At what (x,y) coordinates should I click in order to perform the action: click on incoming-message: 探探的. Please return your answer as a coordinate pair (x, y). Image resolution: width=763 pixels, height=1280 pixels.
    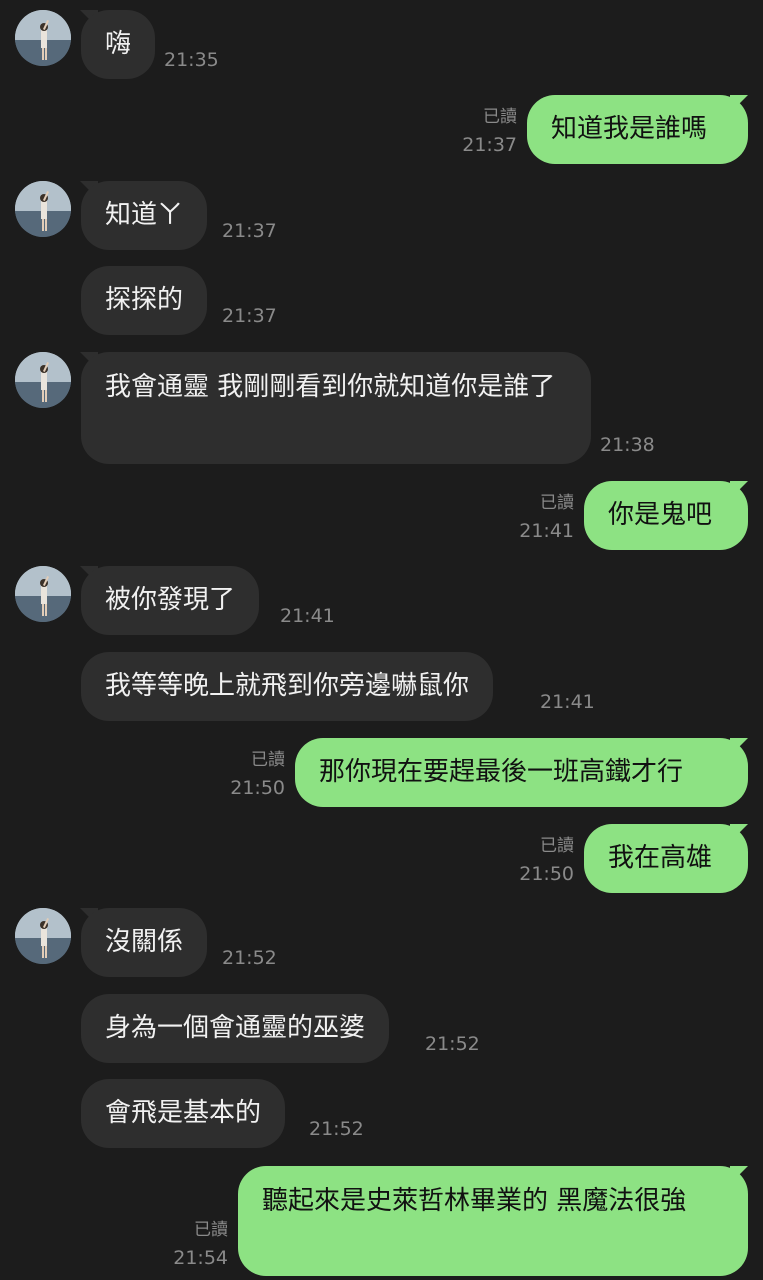
    Looking at the image, I should click on (144, 300).